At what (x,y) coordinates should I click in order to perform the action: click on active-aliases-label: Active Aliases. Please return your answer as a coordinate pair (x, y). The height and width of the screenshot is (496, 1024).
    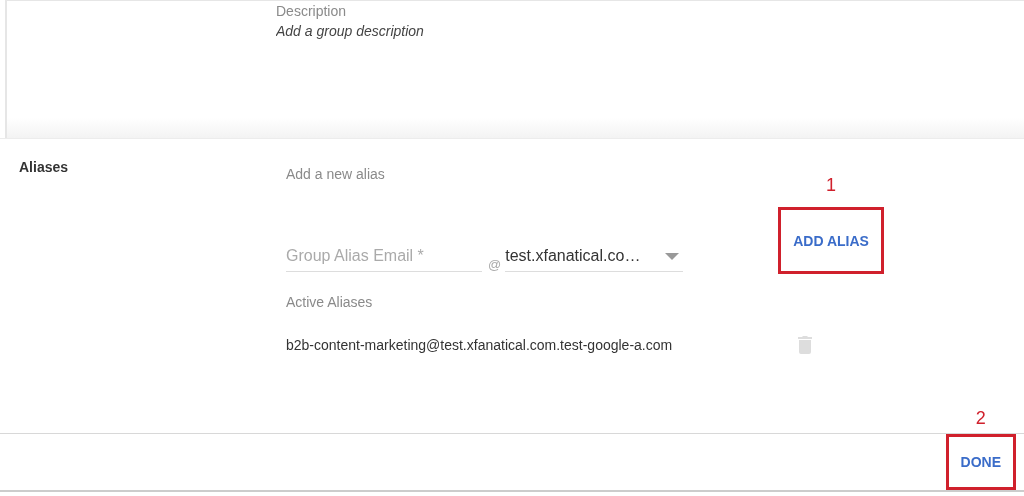
    Looking at the image, I should click on (330, 302).